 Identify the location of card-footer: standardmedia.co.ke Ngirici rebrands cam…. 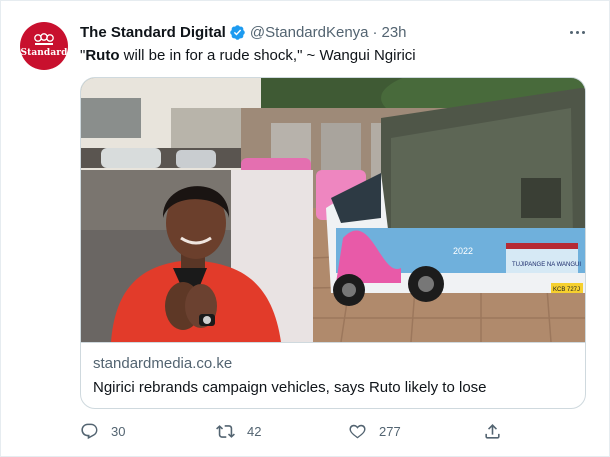
(333, 375).